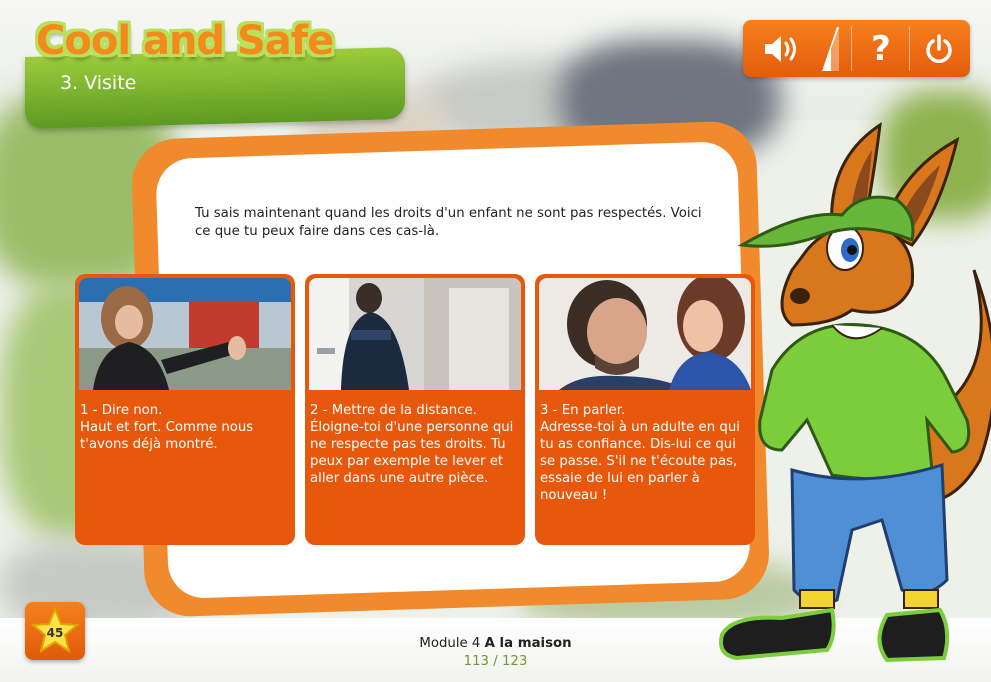  Describe the element at coordinates (185, 41) in the screenshot. I see `app-title: Cool and Safe` at that location.